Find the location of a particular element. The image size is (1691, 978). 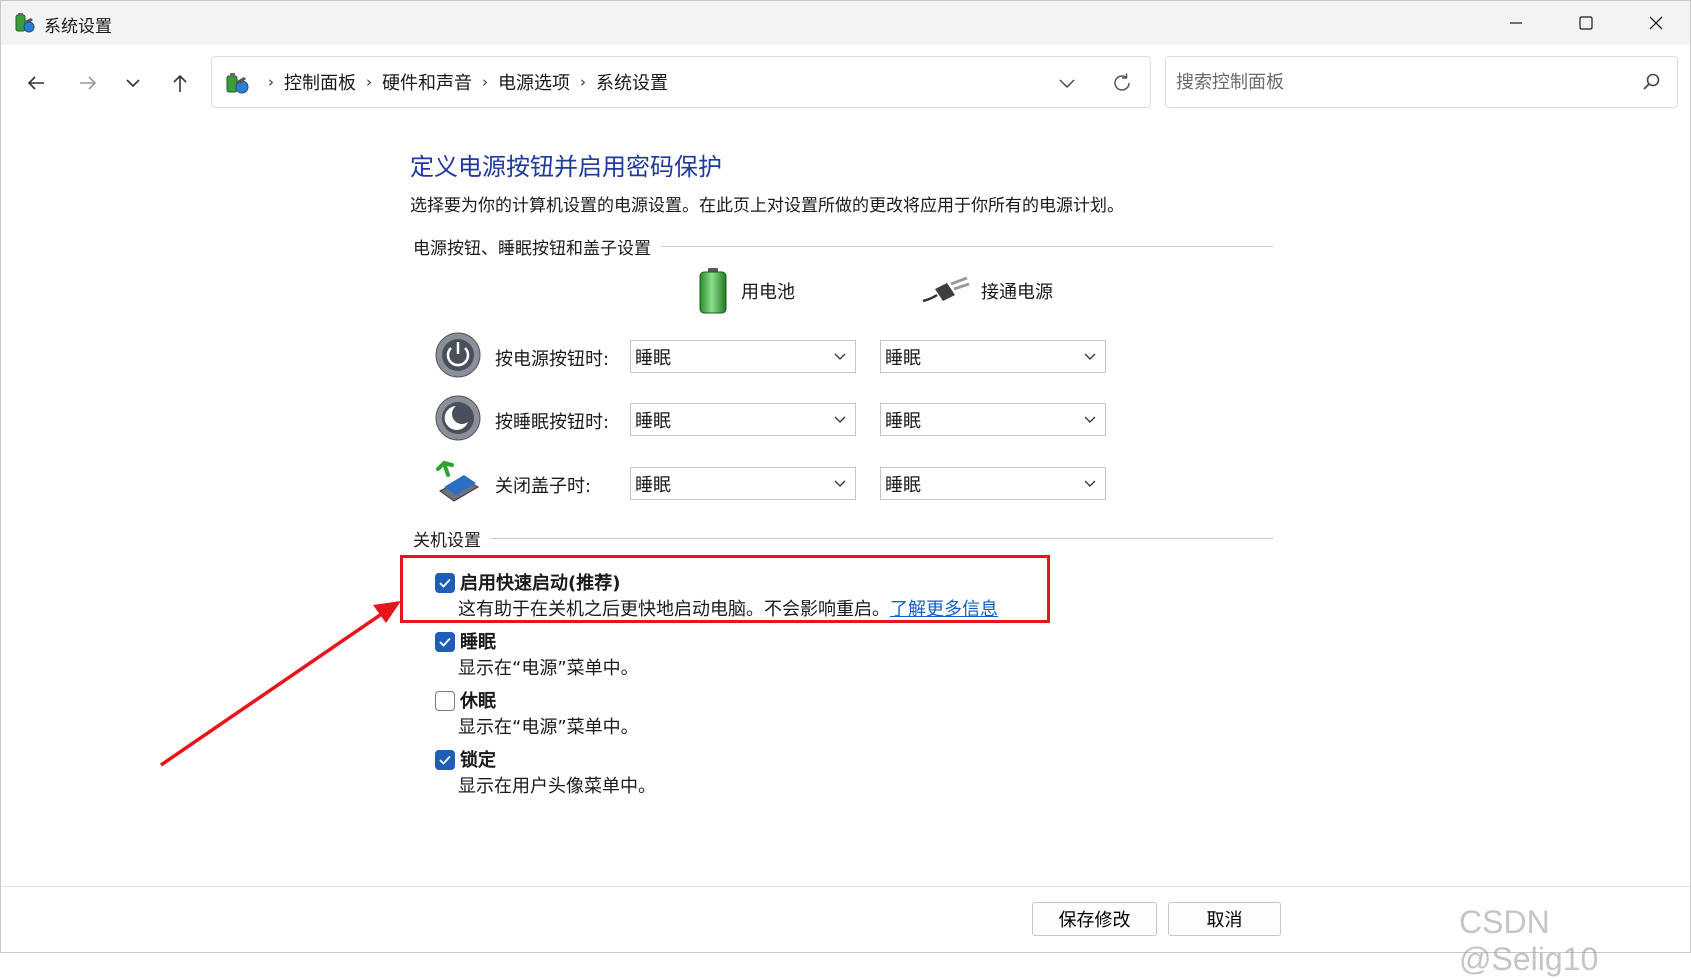

hibernate-option-description: 显示在“电源”菜单中。 is located at coordinates (548, 727).